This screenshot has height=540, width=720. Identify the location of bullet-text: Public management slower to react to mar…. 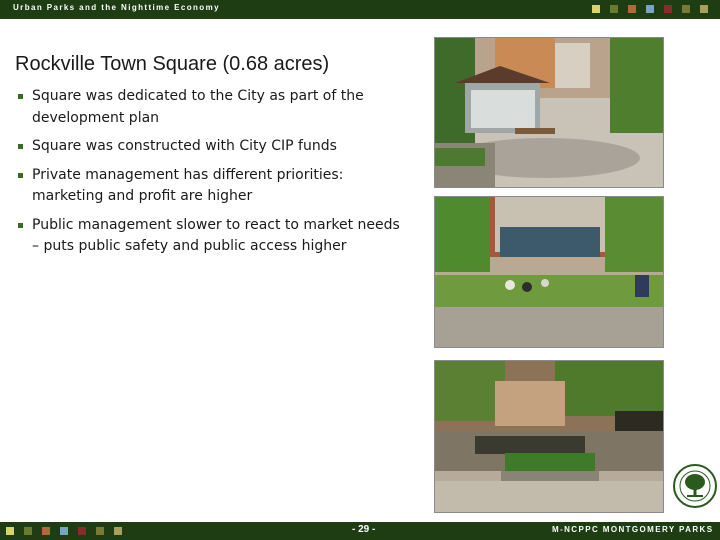
(216, 235).